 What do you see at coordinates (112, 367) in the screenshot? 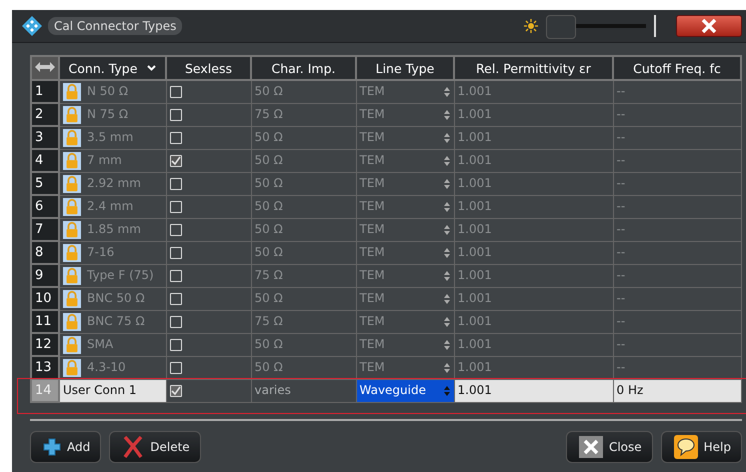
I see `table-cell: 4.3-10` at bounding box center [112, 367].